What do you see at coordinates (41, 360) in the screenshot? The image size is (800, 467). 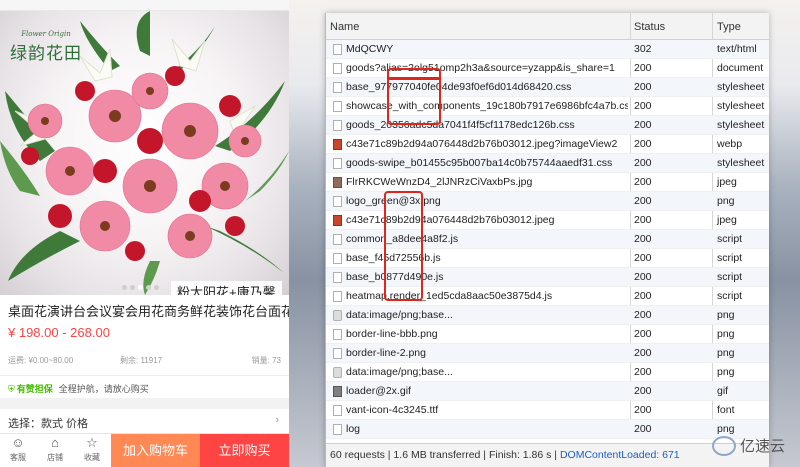 I see `shipping-fee: 运费: ¥0.00~80.00` at bounding box center [41, 360].